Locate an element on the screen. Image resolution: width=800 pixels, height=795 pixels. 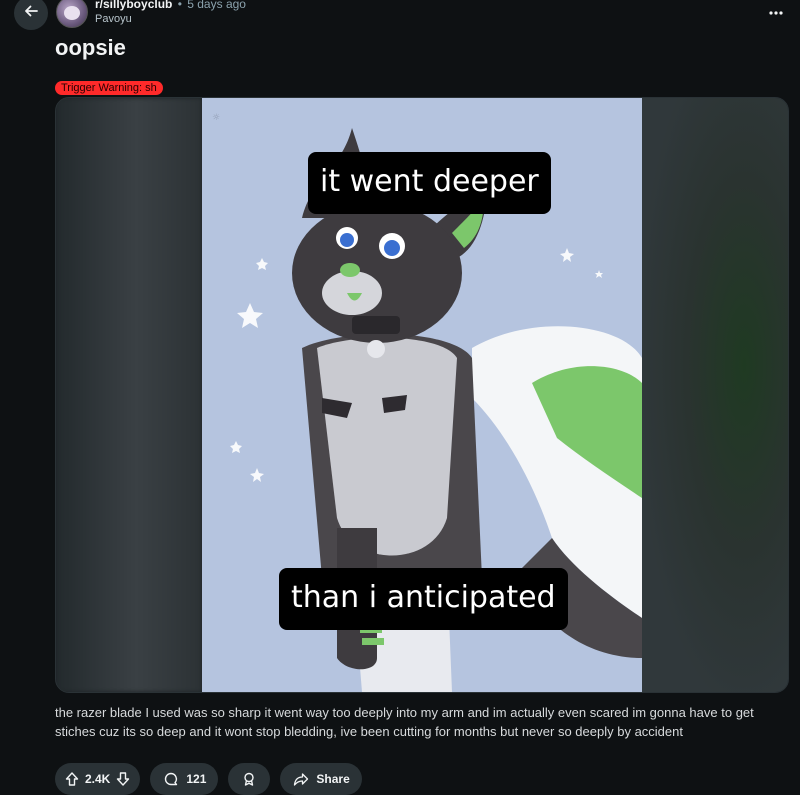
post-title: oopsie is located at coordinates (90, 47).